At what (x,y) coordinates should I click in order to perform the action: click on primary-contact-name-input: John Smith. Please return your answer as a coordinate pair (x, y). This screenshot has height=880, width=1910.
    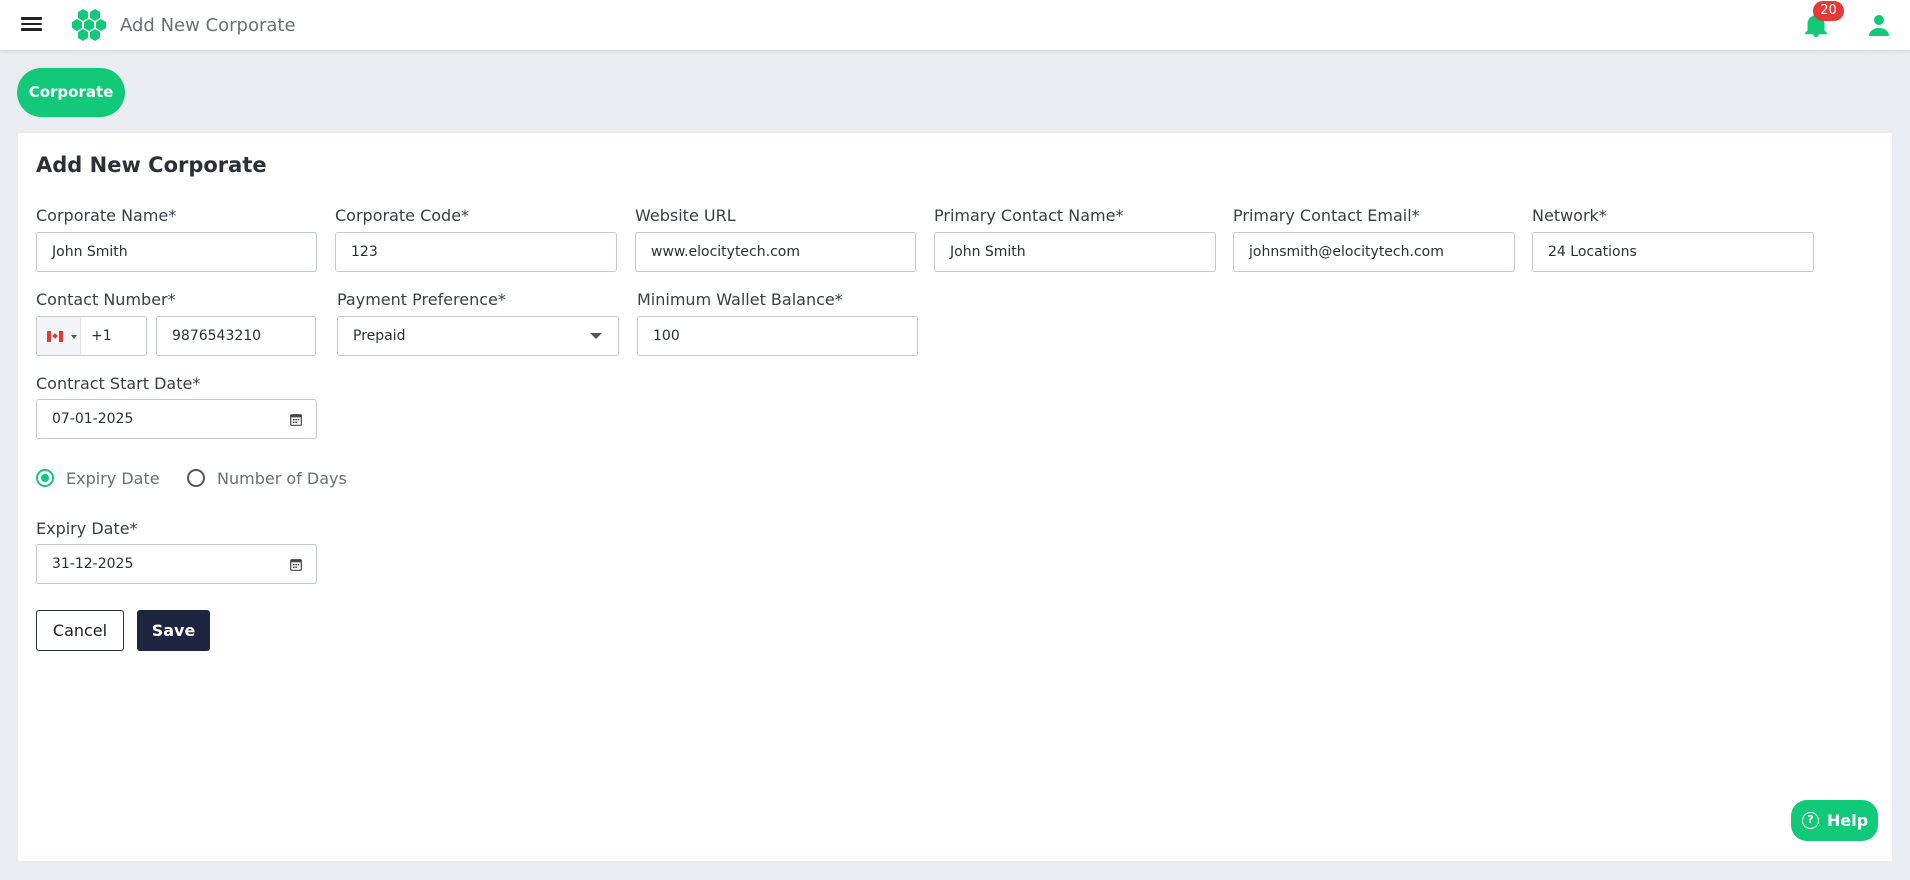
    Looking at the image, I should click on (1075, 252).